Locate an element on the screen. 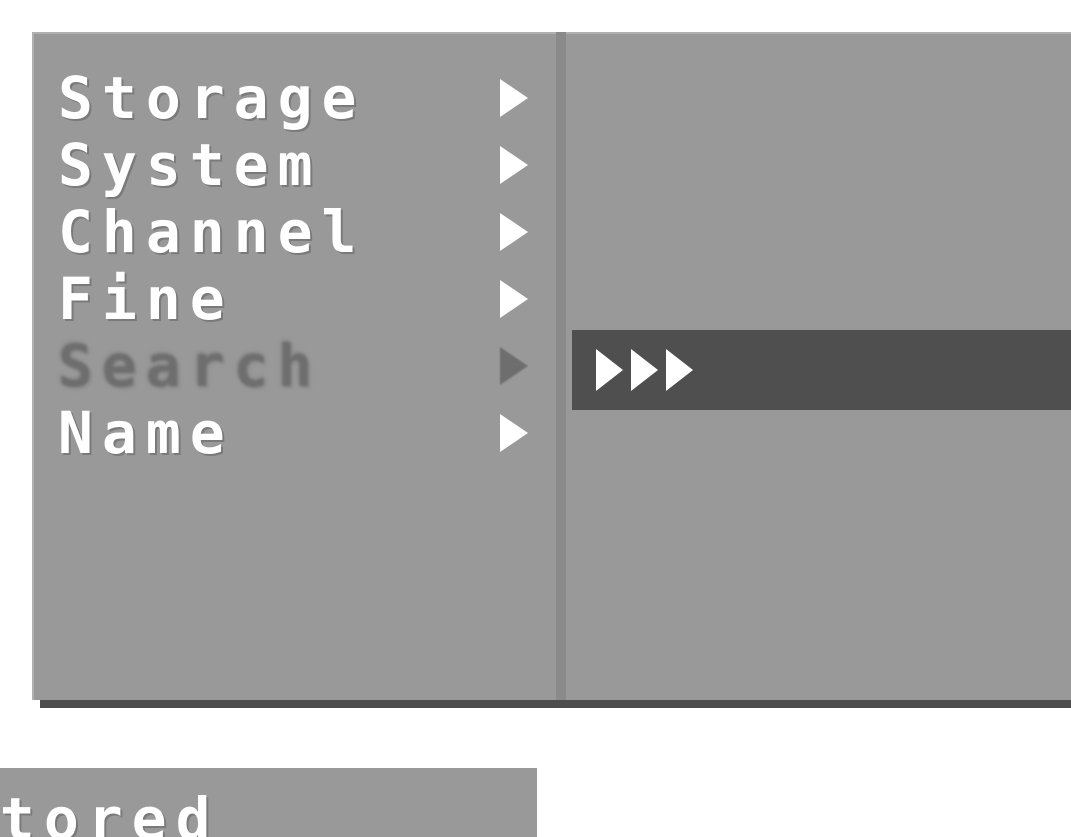  status-bar: Stored is located at coordinates (268, 802).